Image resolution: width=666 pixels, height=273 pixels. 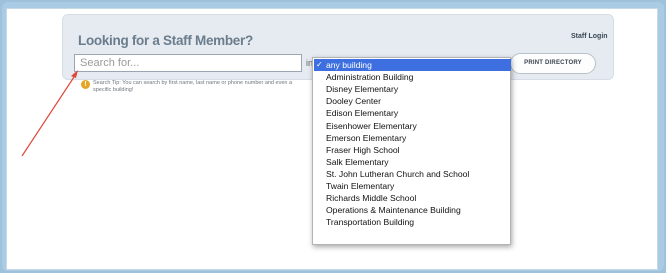 What do you see at coordinates (412, 101) in the screenshot?
I see `dropdown-option: Dooley Center` at bounding box center [412, 101].